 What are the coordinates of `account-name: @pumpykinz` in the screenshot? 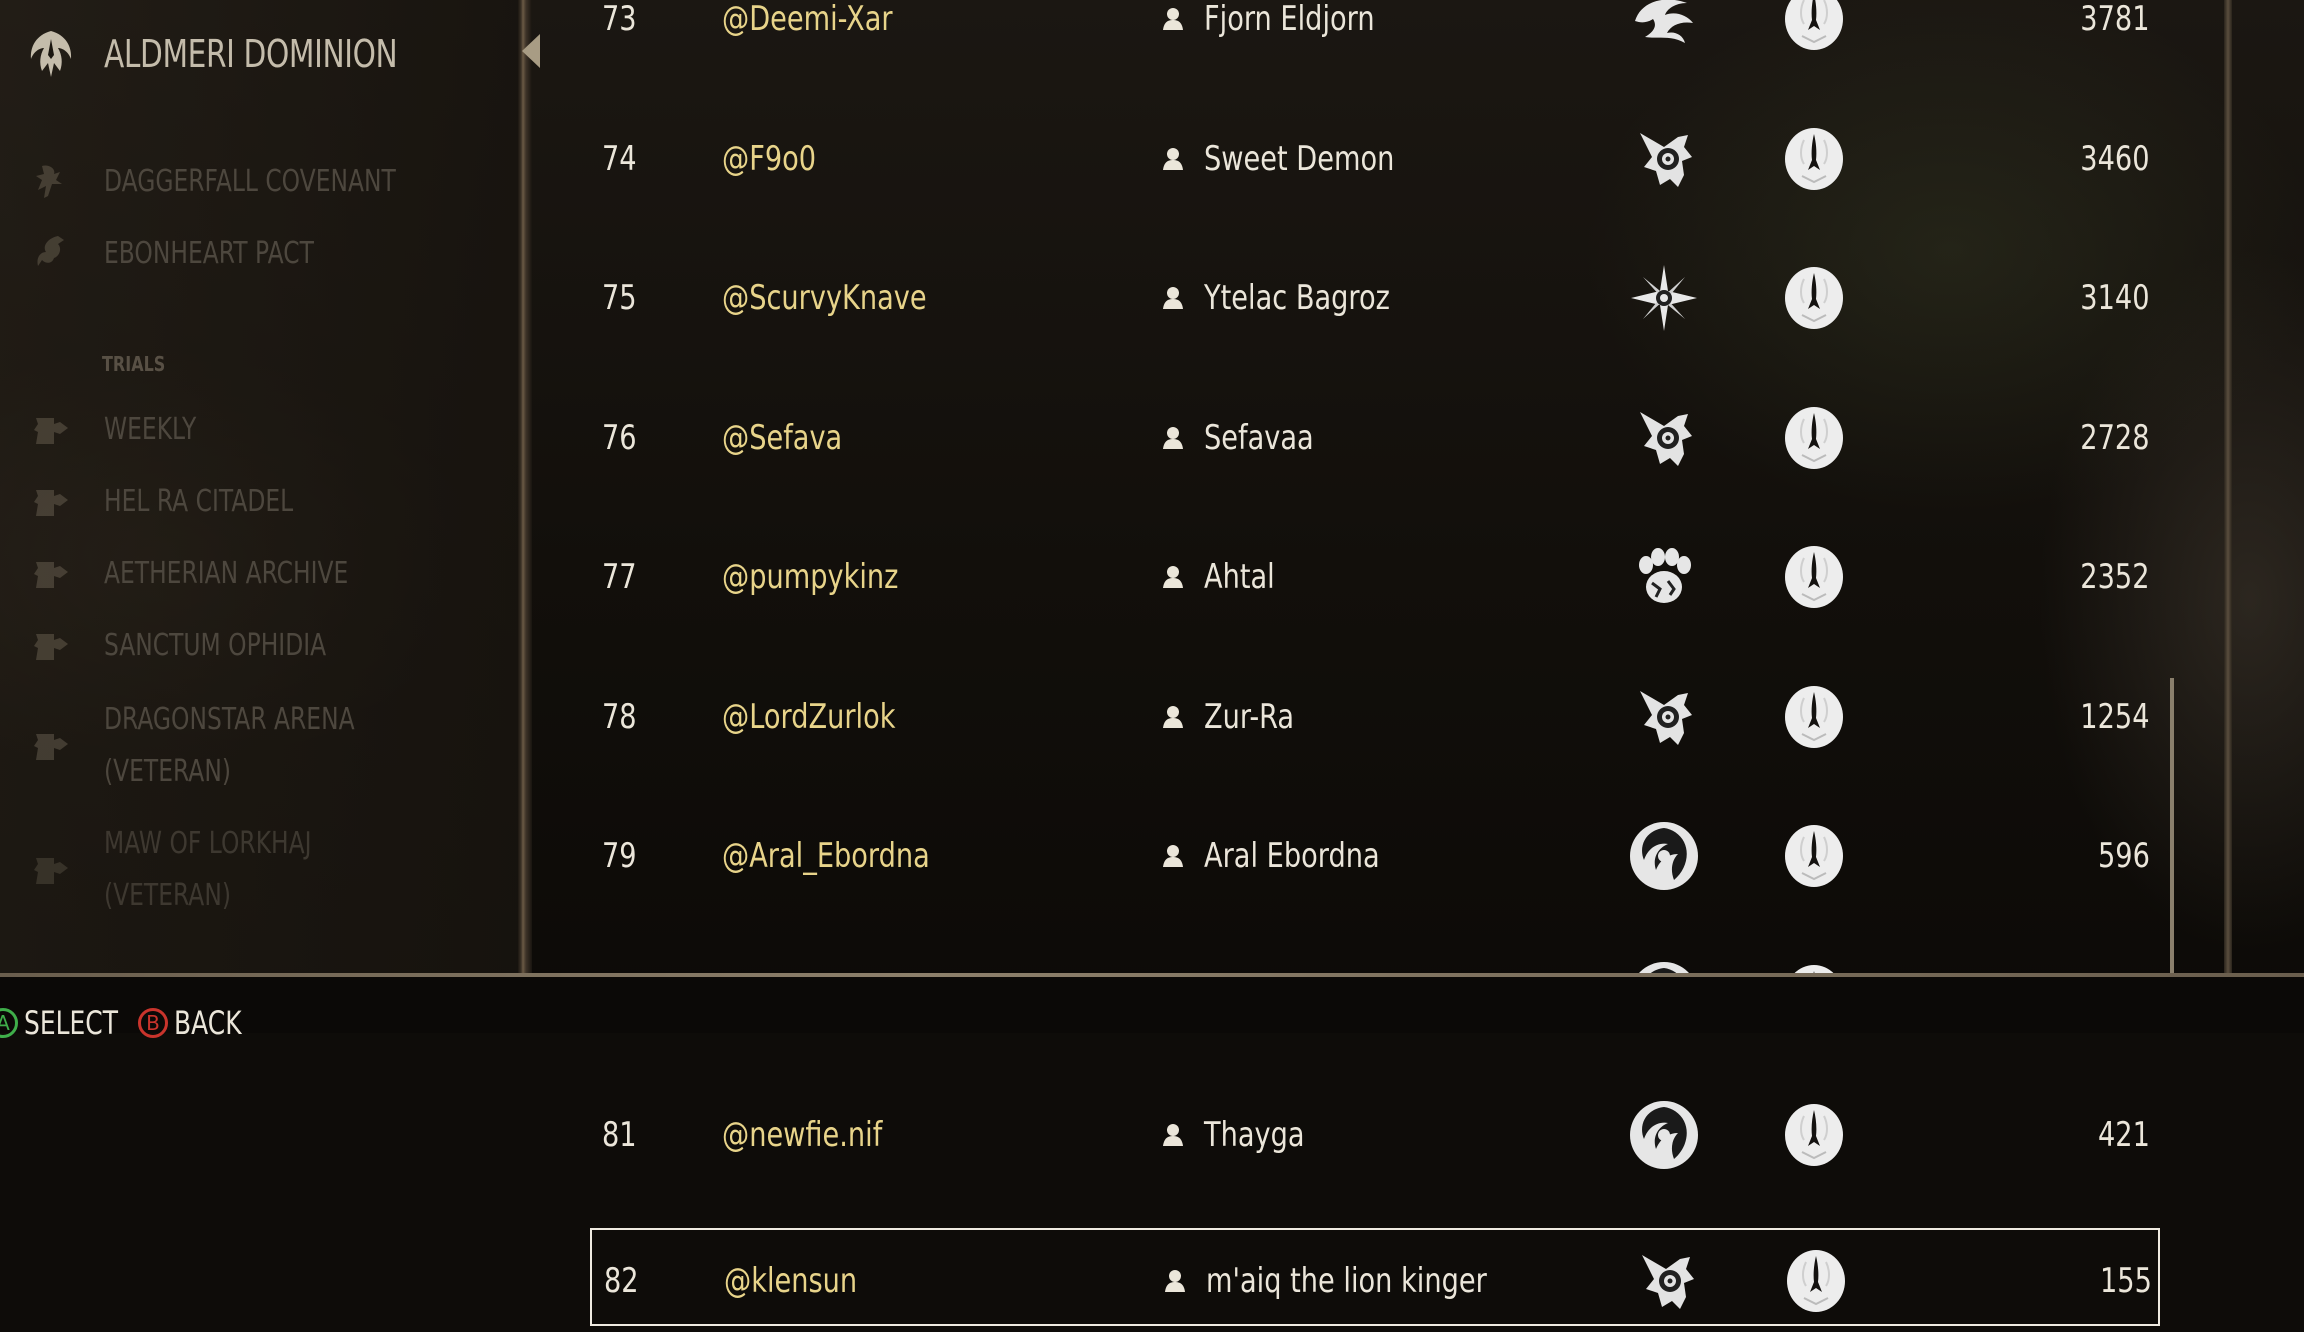 It's located at (810, 577).